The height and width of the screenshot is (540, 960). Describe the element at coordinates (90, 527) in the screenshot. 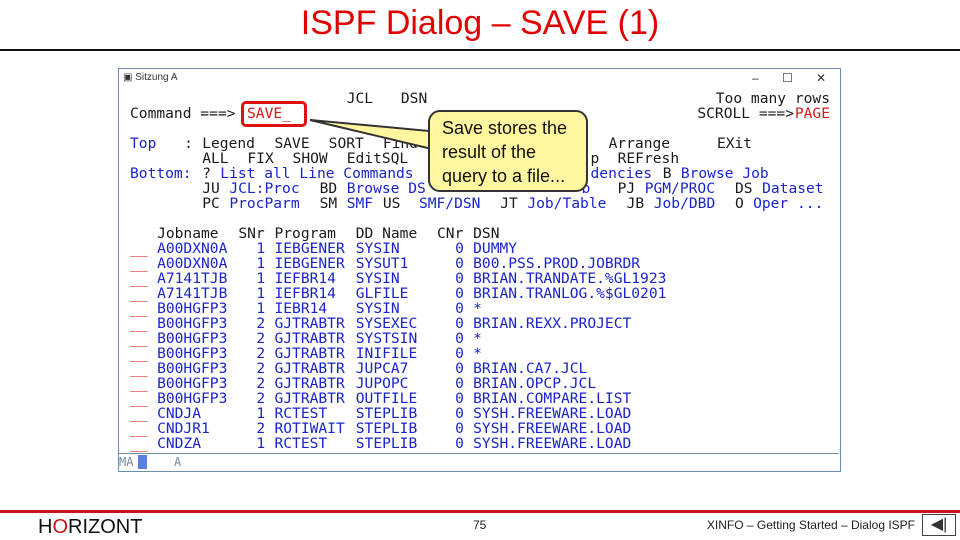

I see `horizont-logo: HORIZONT` at that location.